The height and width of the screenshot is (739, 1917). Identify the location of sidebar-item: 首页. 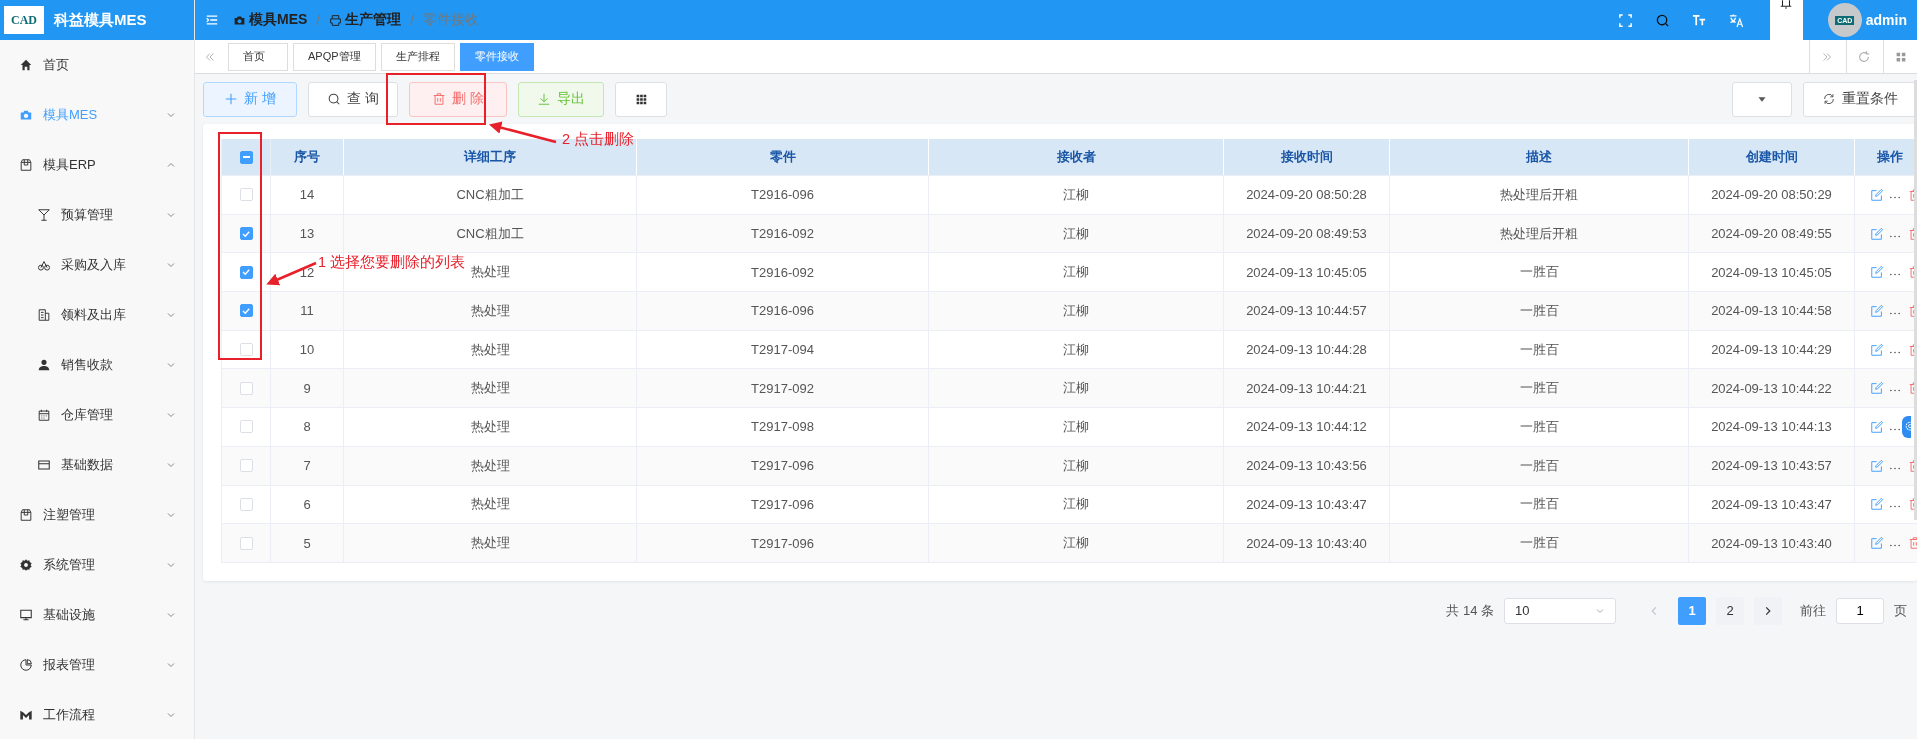
(97, 65).